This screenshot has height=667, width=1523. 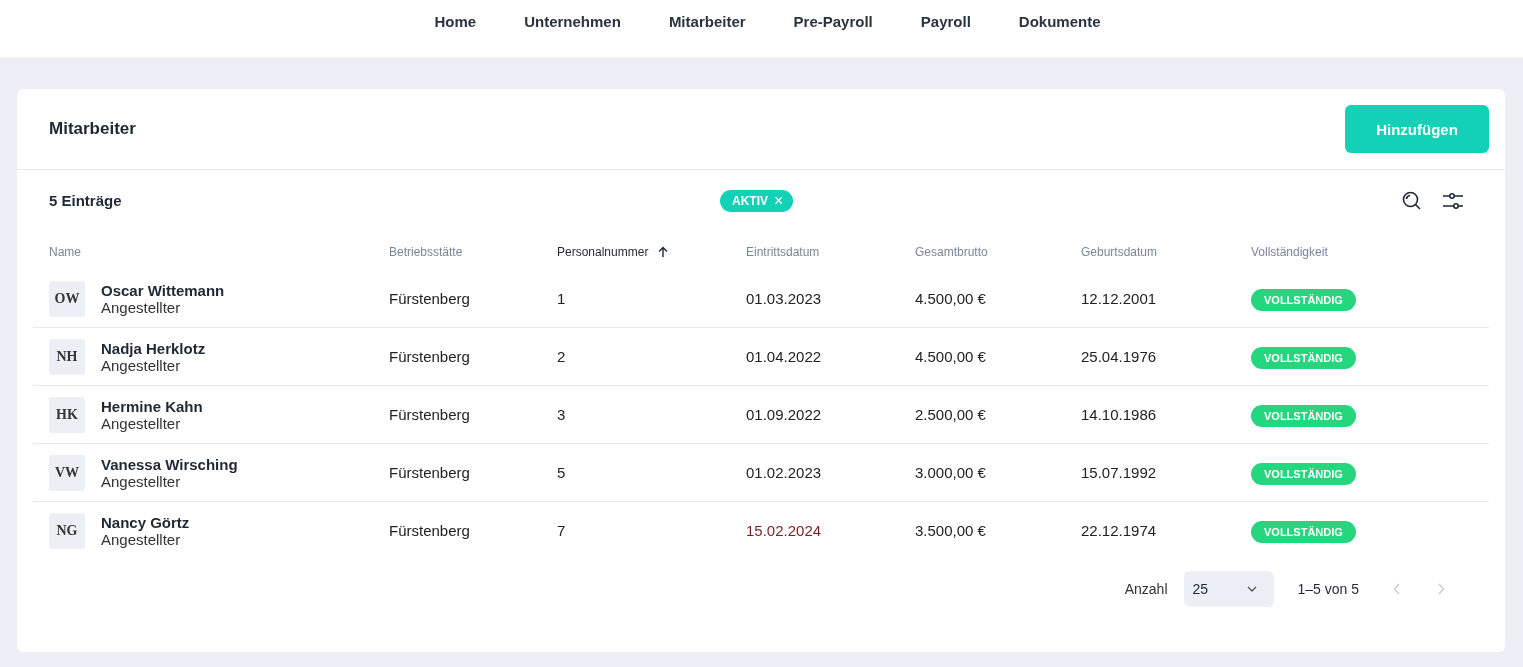 I want to click on initials-avatar: NH, so click(x=67, y=356).